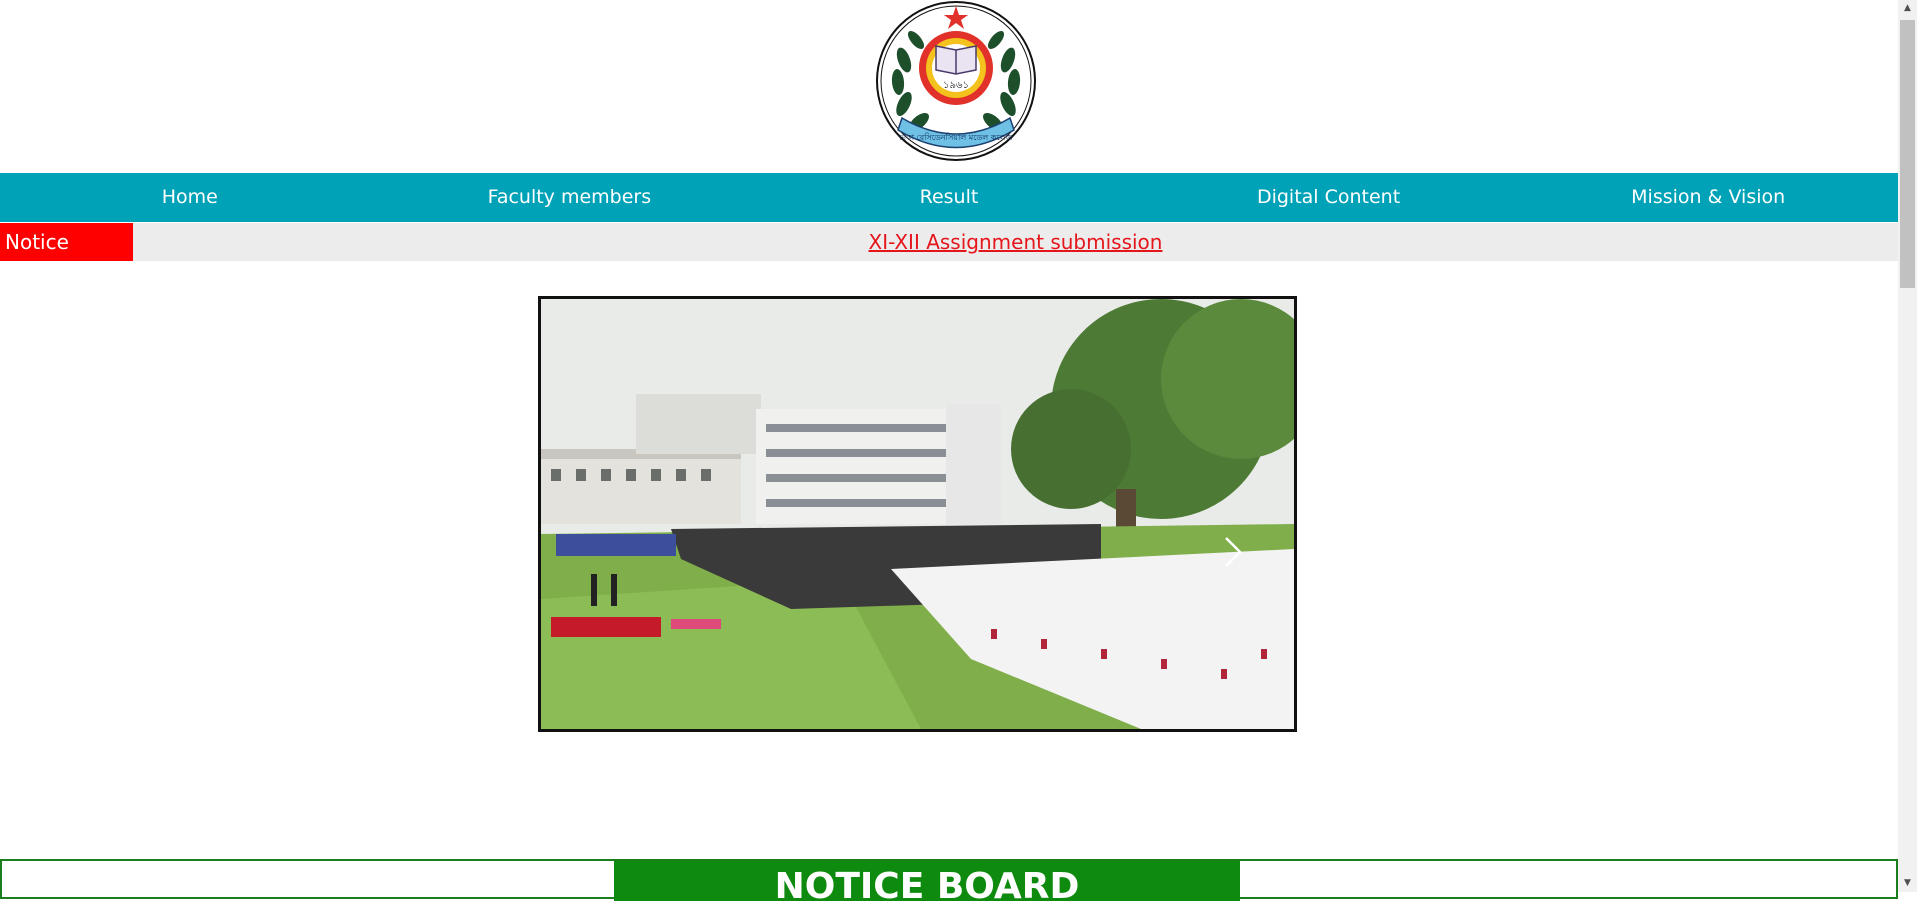 This screenshot has height=901, width=1917. I want to click on nav-digital-content: Digital Content, so click(1329, 197).